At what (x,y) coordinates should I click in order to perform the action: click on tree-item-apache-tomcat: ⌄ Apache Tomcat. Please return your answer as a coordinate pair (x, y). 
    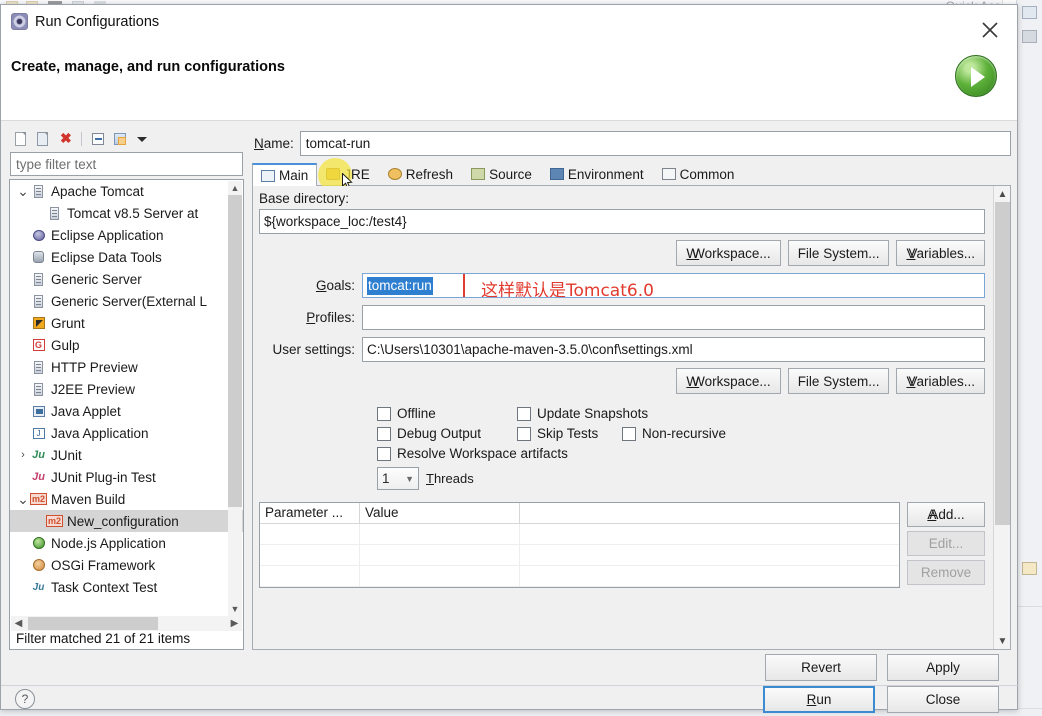
    Looking at the image, I should click on (126, 191).